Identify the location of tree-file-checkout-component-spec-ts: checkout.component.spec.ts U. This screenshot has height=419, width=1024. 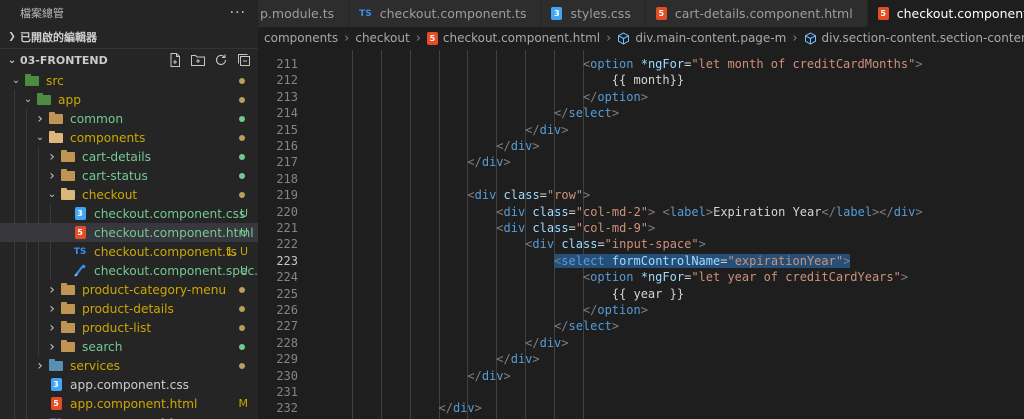
(129, 270).